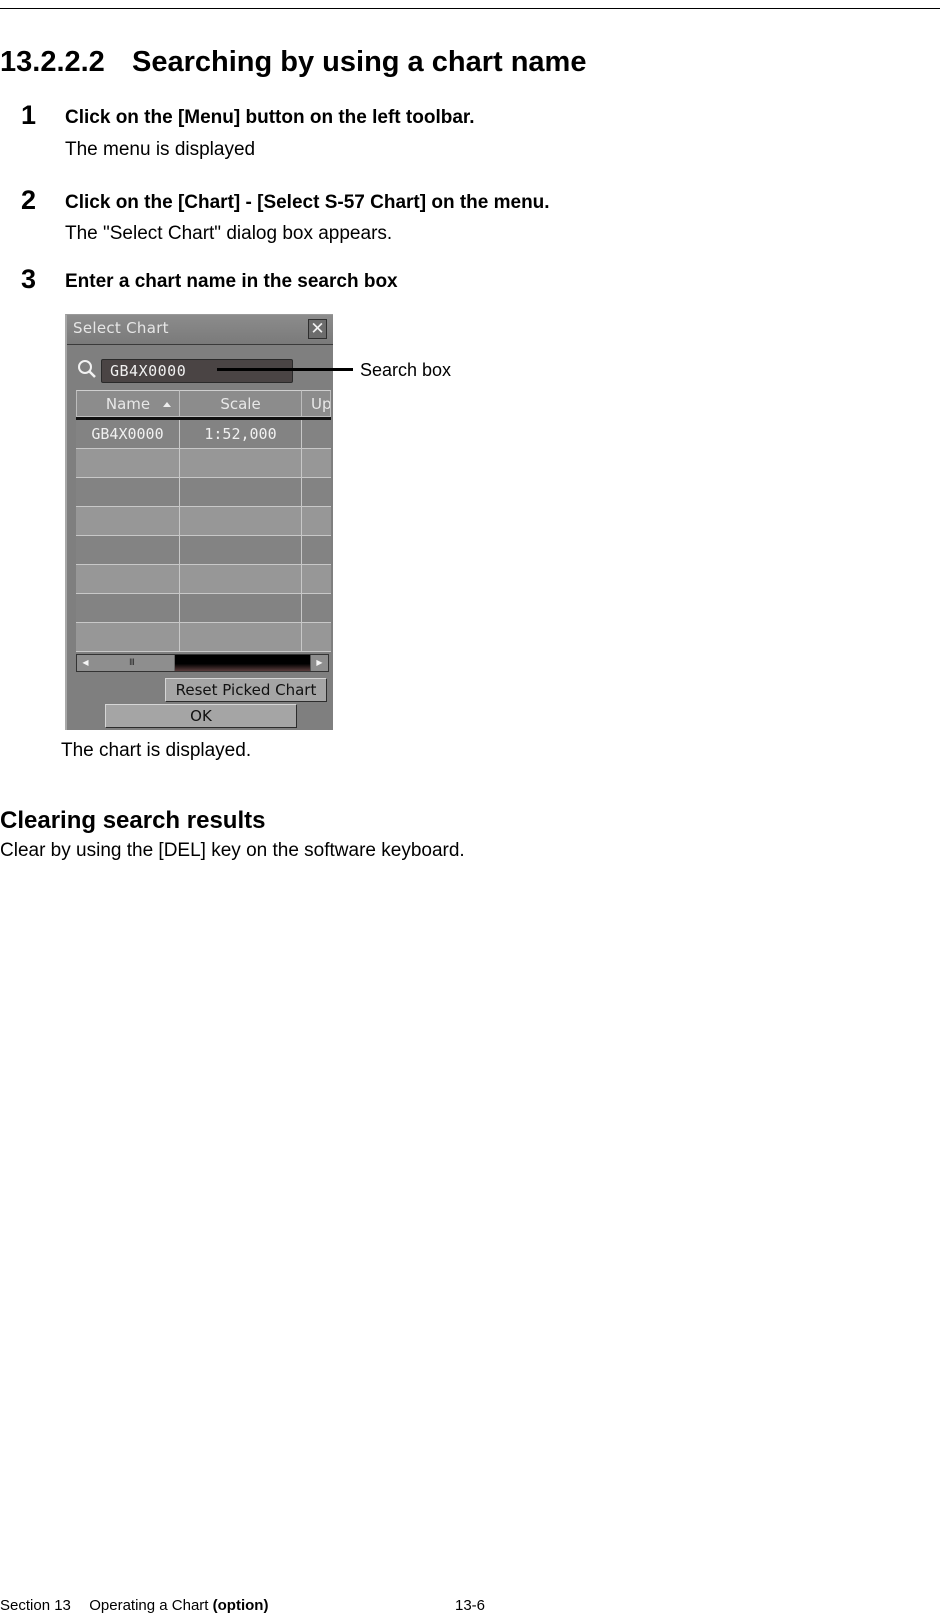 This screenshot has width=940, height=1616. Describe the element at coordinates (133, 820) in the screenshot. I see `section-heading: Clearing search results` at that location.